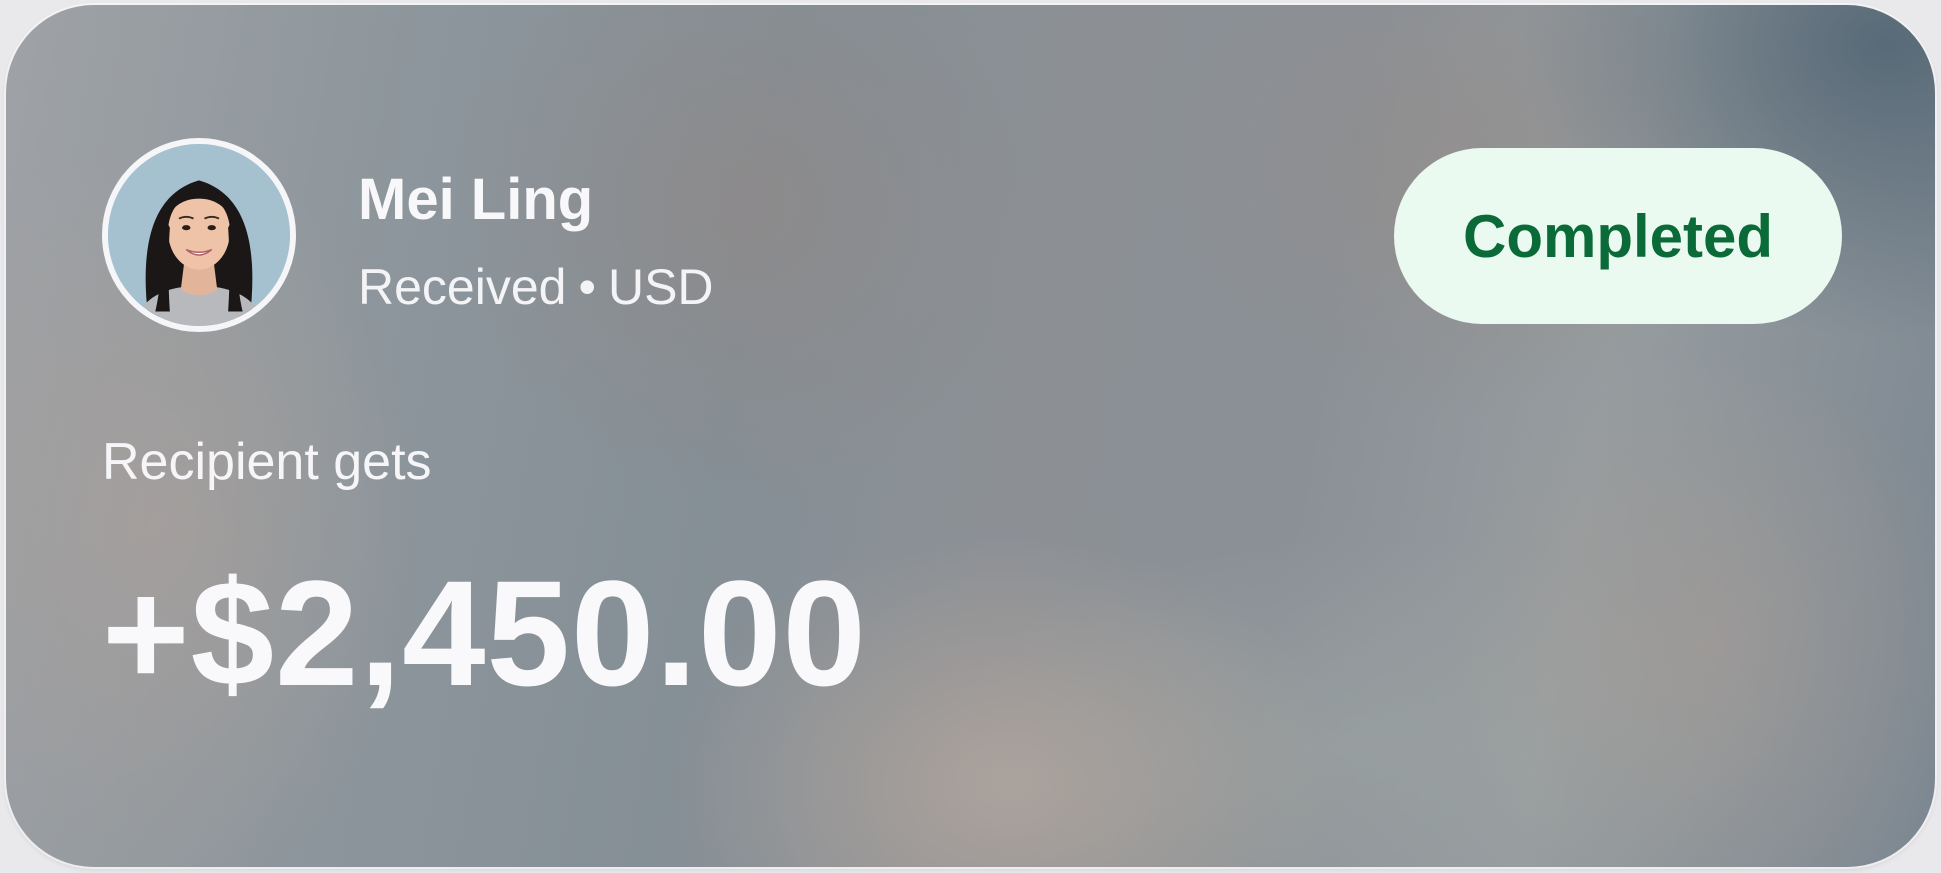  I want to click on avatar, so click(199, 235).